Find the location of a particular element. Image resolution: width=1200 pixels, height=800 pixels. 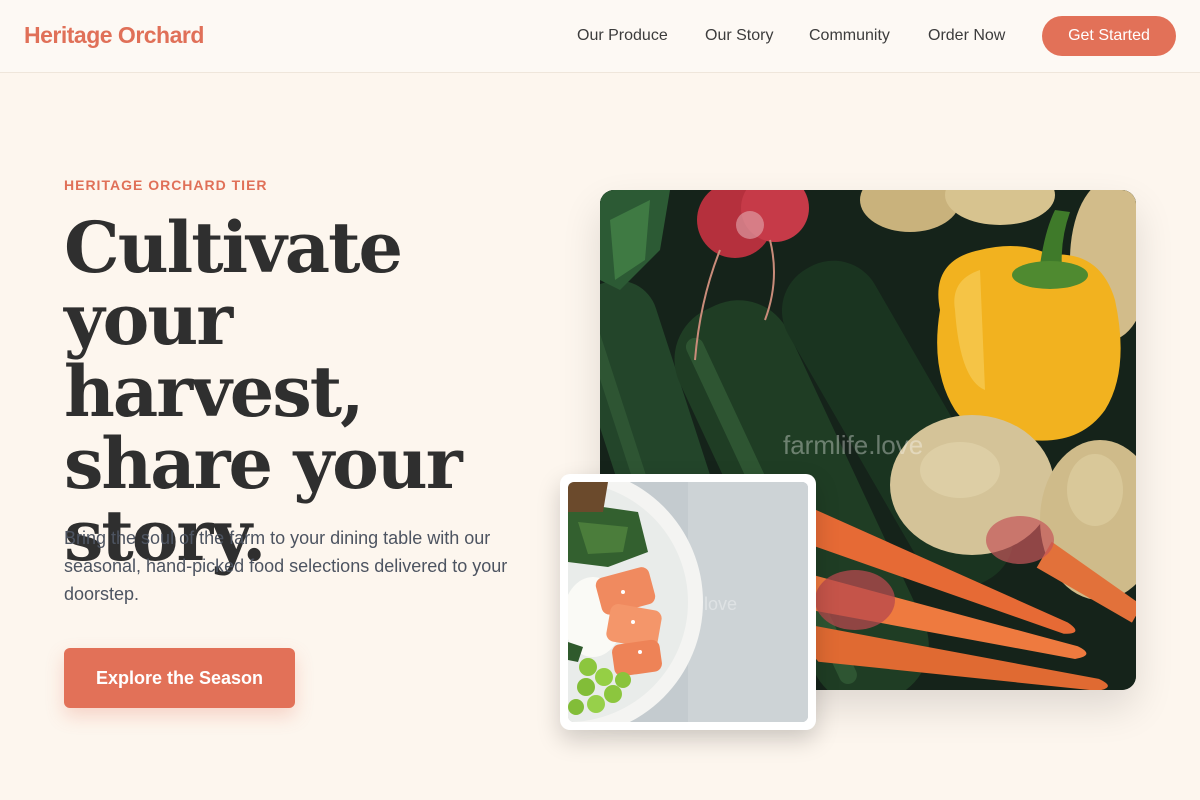

brand-logo: Heritage Orchard is located at coordinates (114, 35).